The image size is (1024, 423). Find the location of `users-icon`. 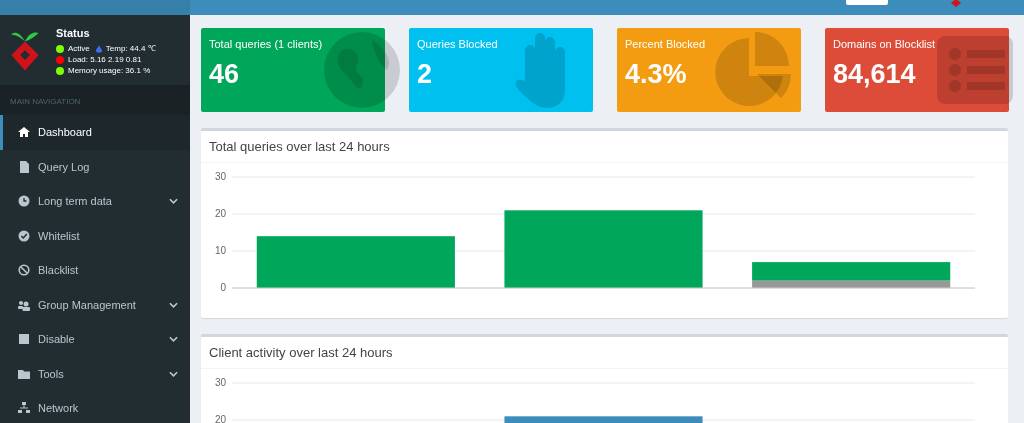

users-icon is located at coordinates (24, 304).